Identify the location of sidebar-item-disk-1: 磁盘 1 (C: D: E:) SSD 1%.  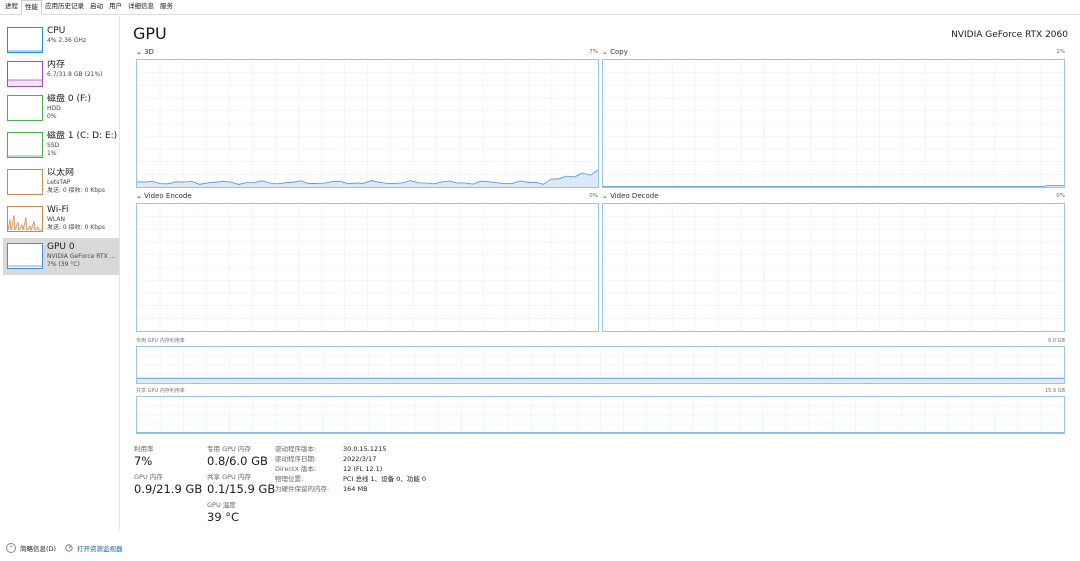
(61, 145).